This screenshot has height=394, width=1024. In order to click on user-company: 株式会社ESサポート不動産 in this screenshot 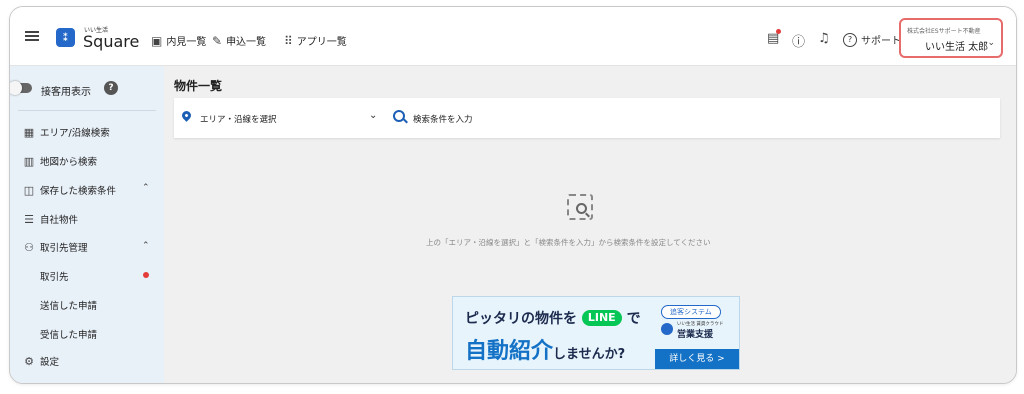, I will do `click(944, 31)`.